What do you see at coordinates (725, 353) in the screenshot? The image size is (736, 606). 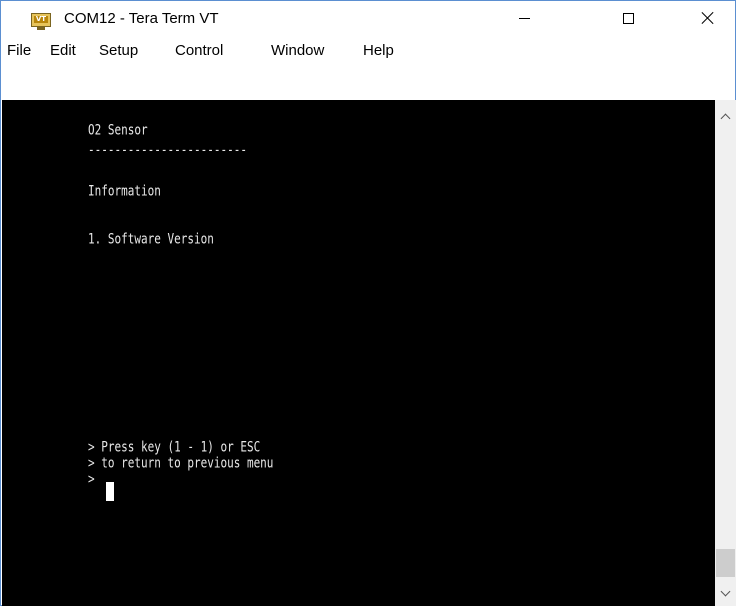 I see `vertical-scrollbar` at bounding box center [725, 353].